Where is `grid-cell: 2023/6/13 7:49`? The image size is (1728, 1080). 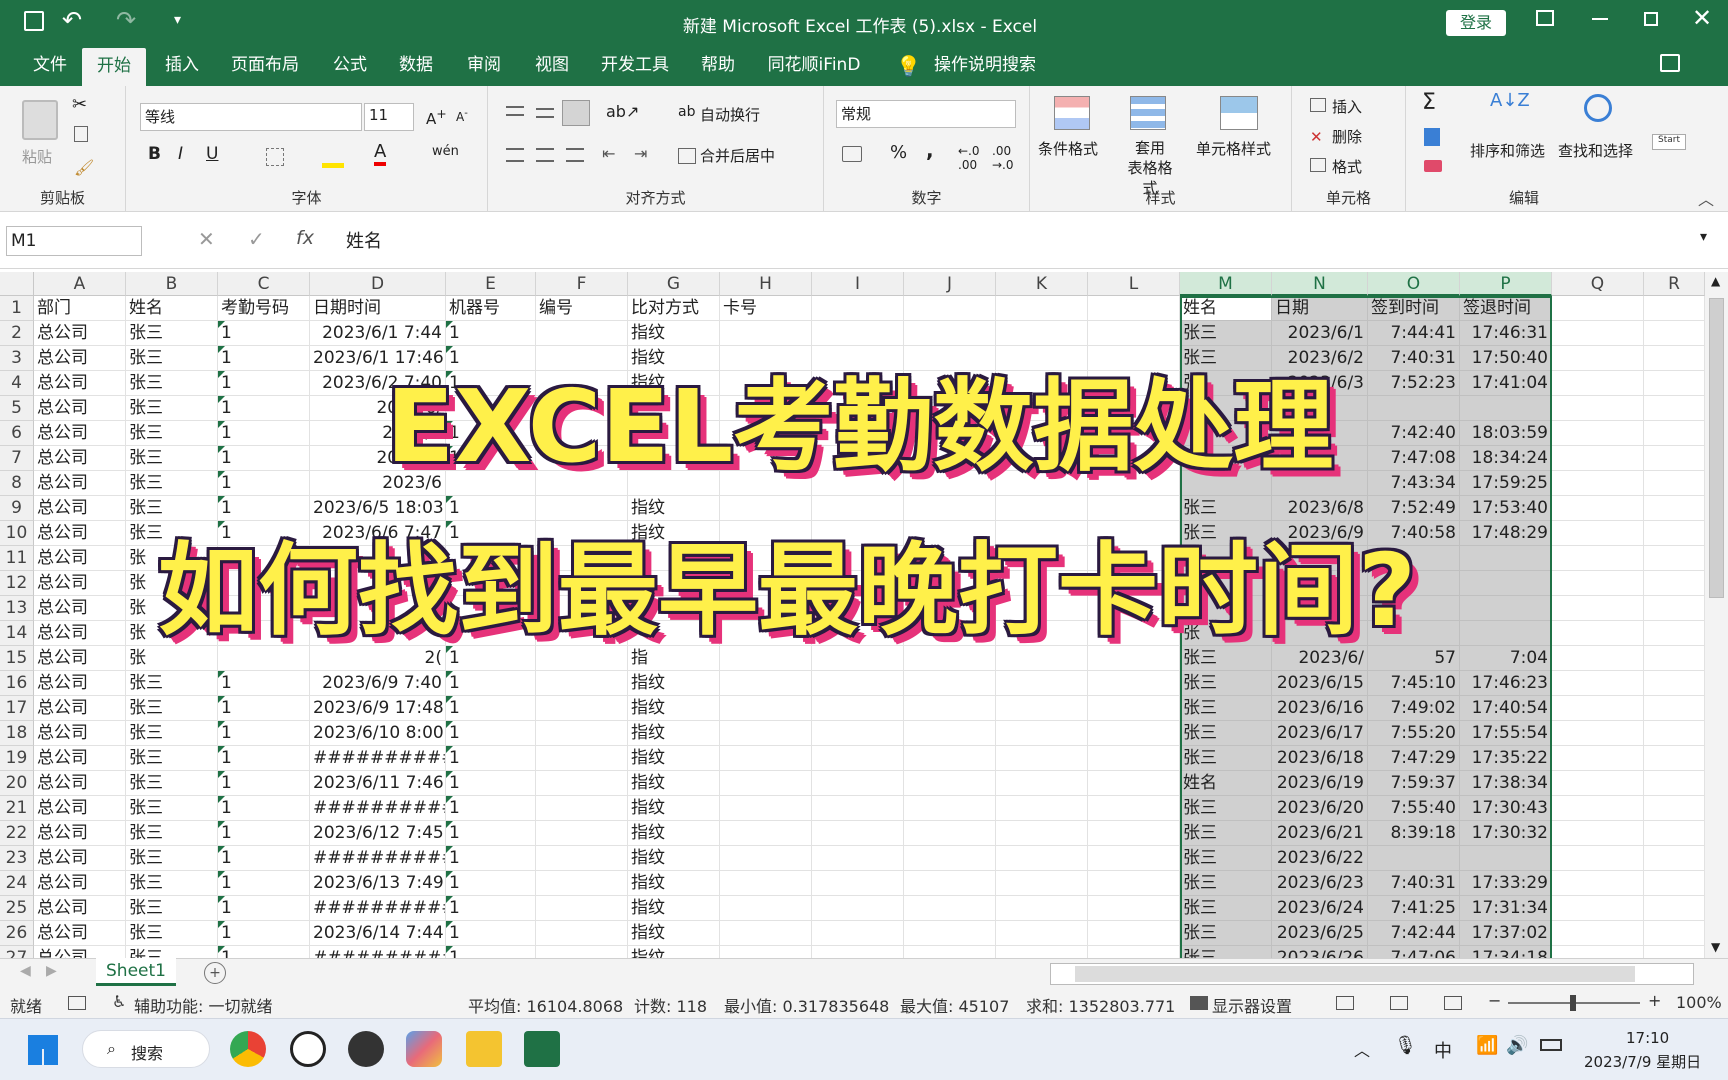 grid-cell: 2023/6/13 7:49 is located at coordinates (378, 883).